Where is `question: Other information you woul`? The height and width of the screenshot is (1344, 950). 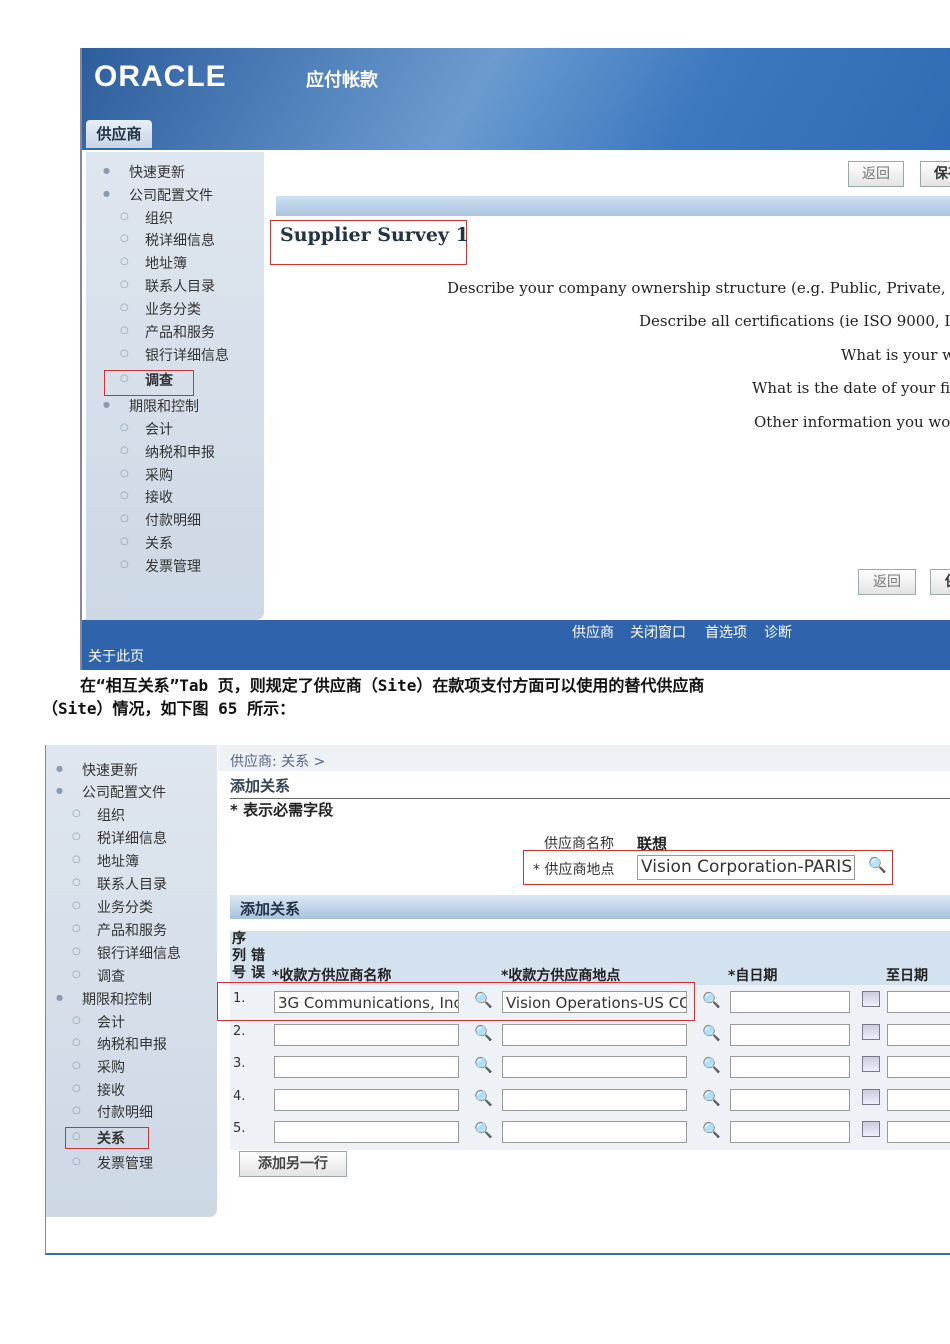
question: Other information you woul is located at coordinates (852, 422).